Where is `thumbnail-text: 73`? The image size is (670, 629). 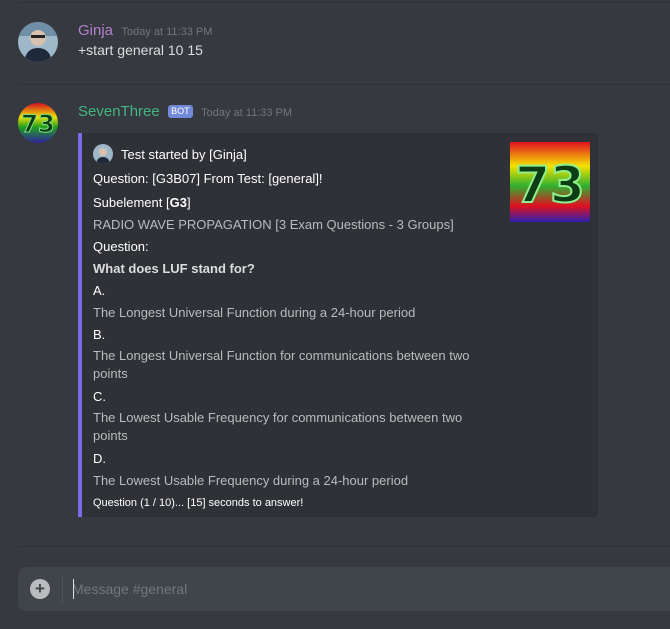 thumbnail-text: 73 is located at coordinates (550, 185).